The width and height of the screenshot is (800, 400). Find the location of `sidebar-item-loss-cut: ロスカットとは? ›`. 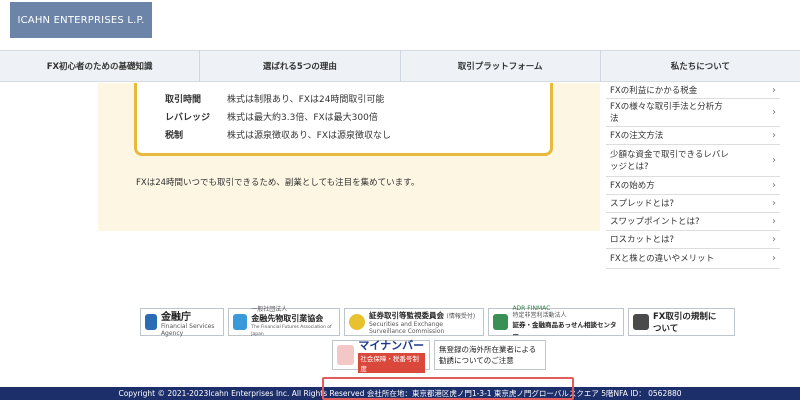

sidebar-item-loss-cut: ロスカットとは? › is located at coordinates (693, 240).